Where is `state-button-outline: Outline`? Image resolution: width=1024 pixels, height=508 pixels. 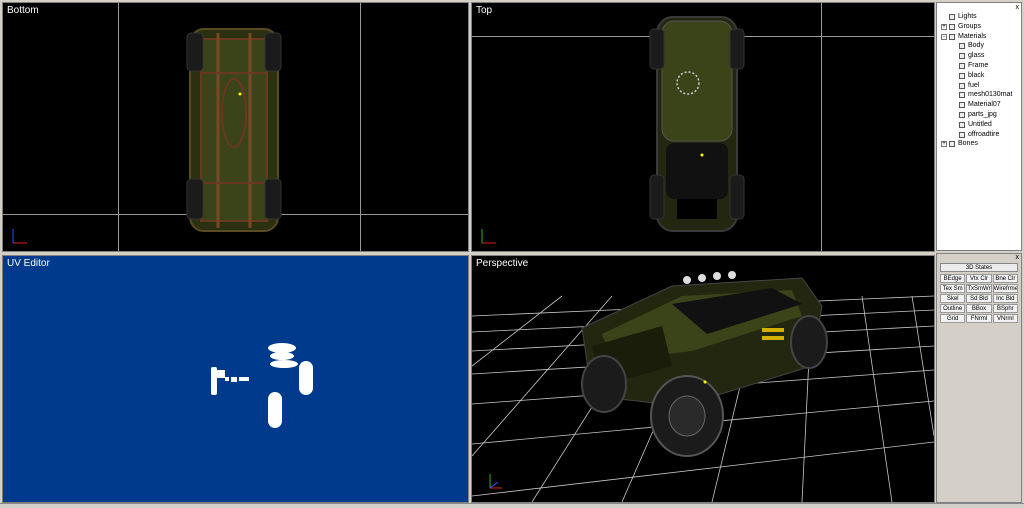 state-button-outline: Outline is located at coordinates (953, 308).